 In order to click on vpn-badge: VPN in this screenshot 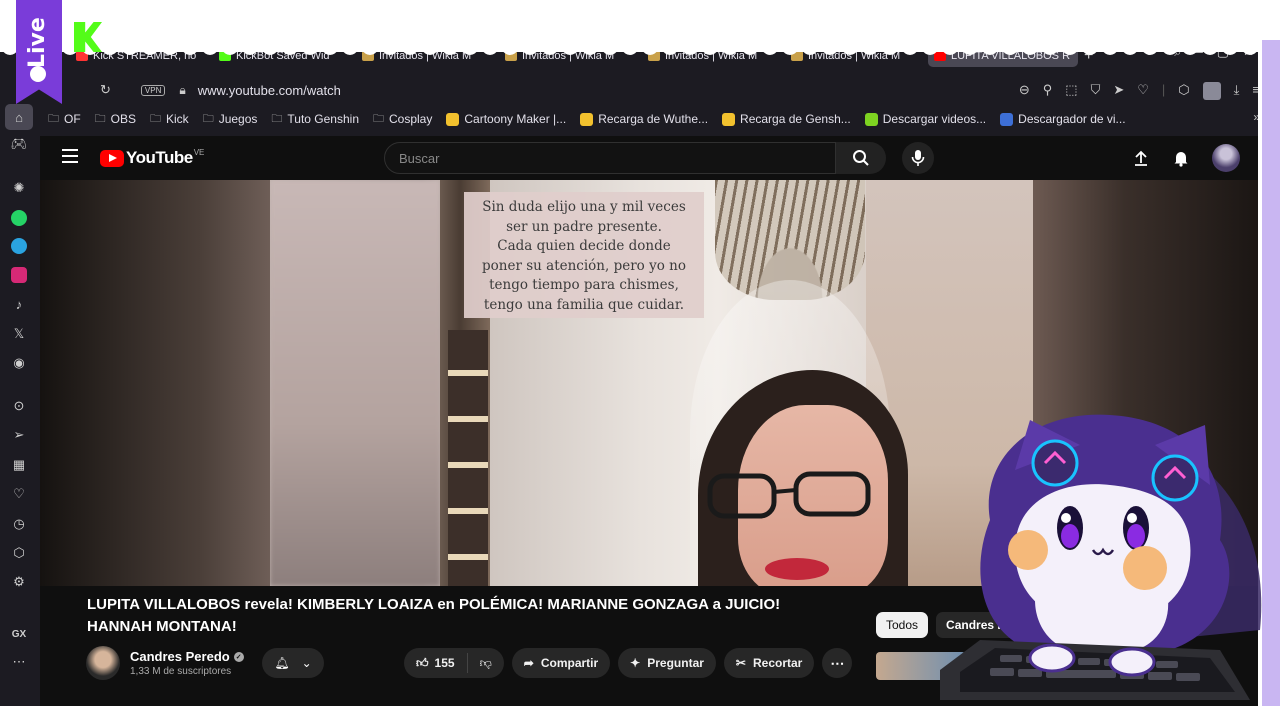, I will do `click(153, 90)`.